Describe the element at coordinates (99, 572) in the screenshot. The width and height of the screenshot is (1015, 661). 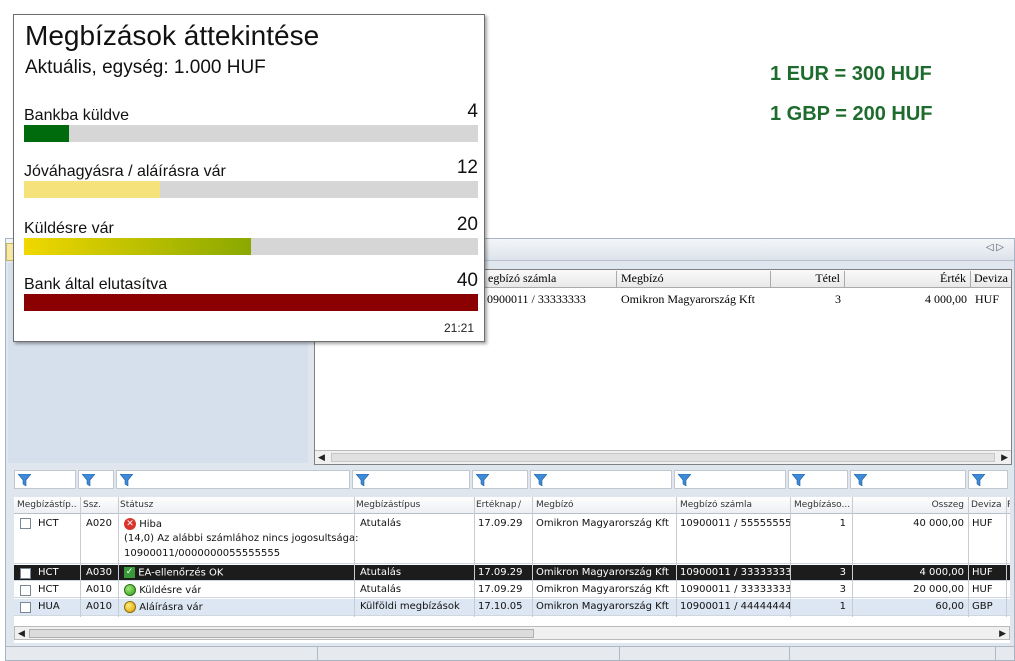
I see `cell-seq: A030` at that location.